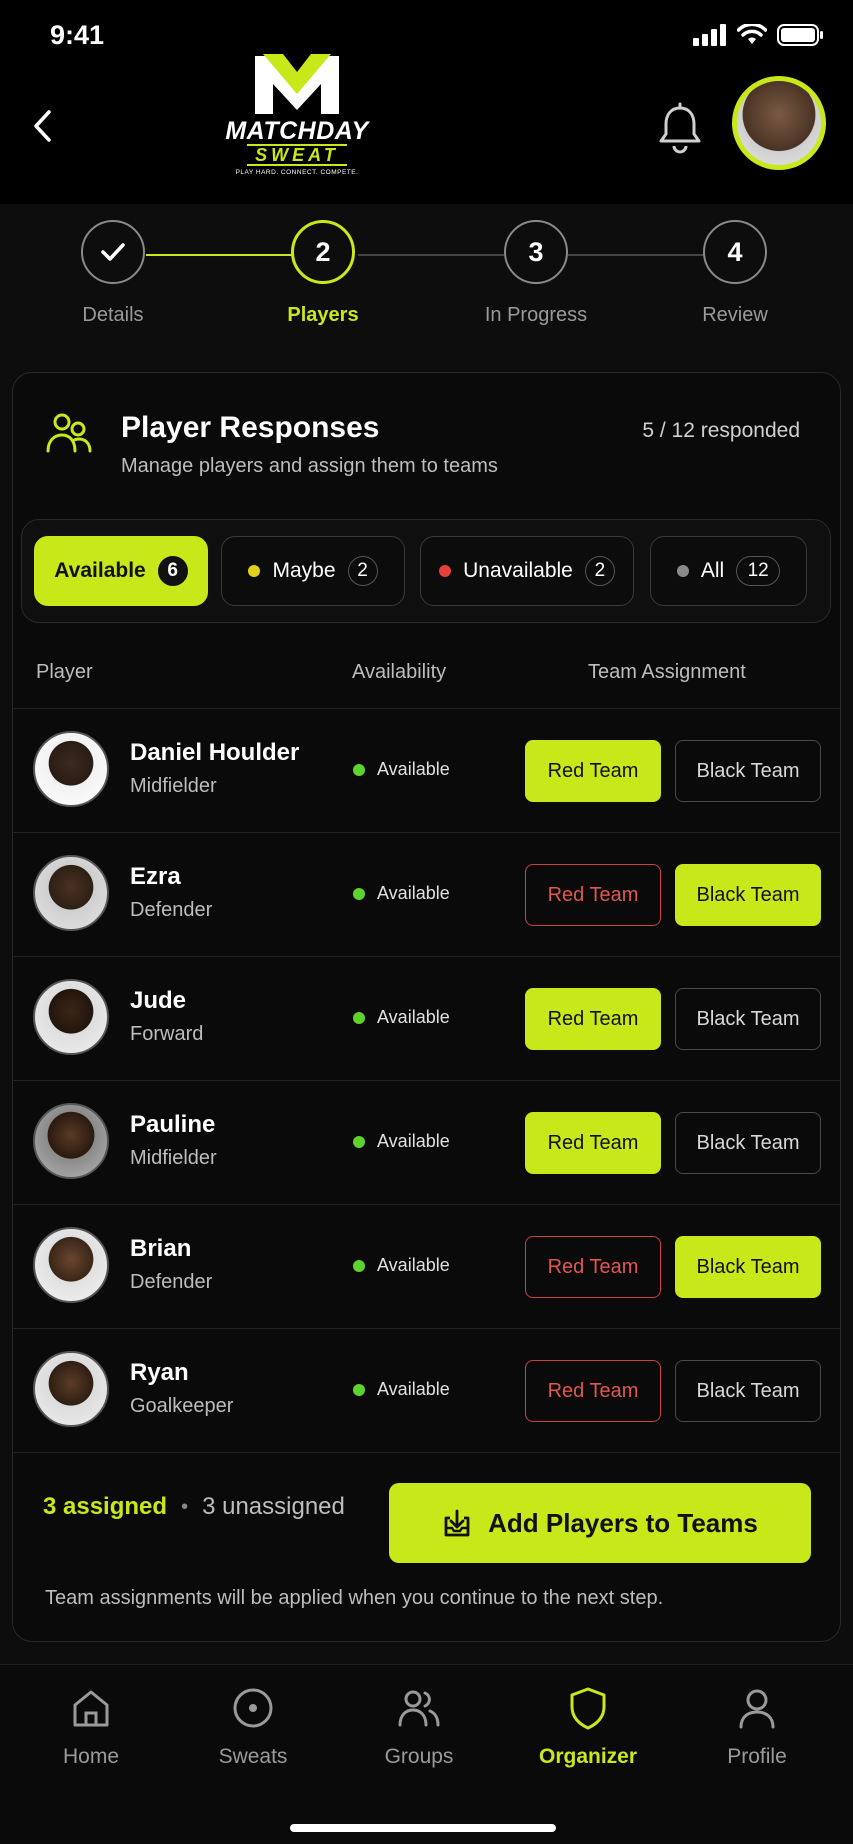  I want to click on back-button, so click(42, 126).